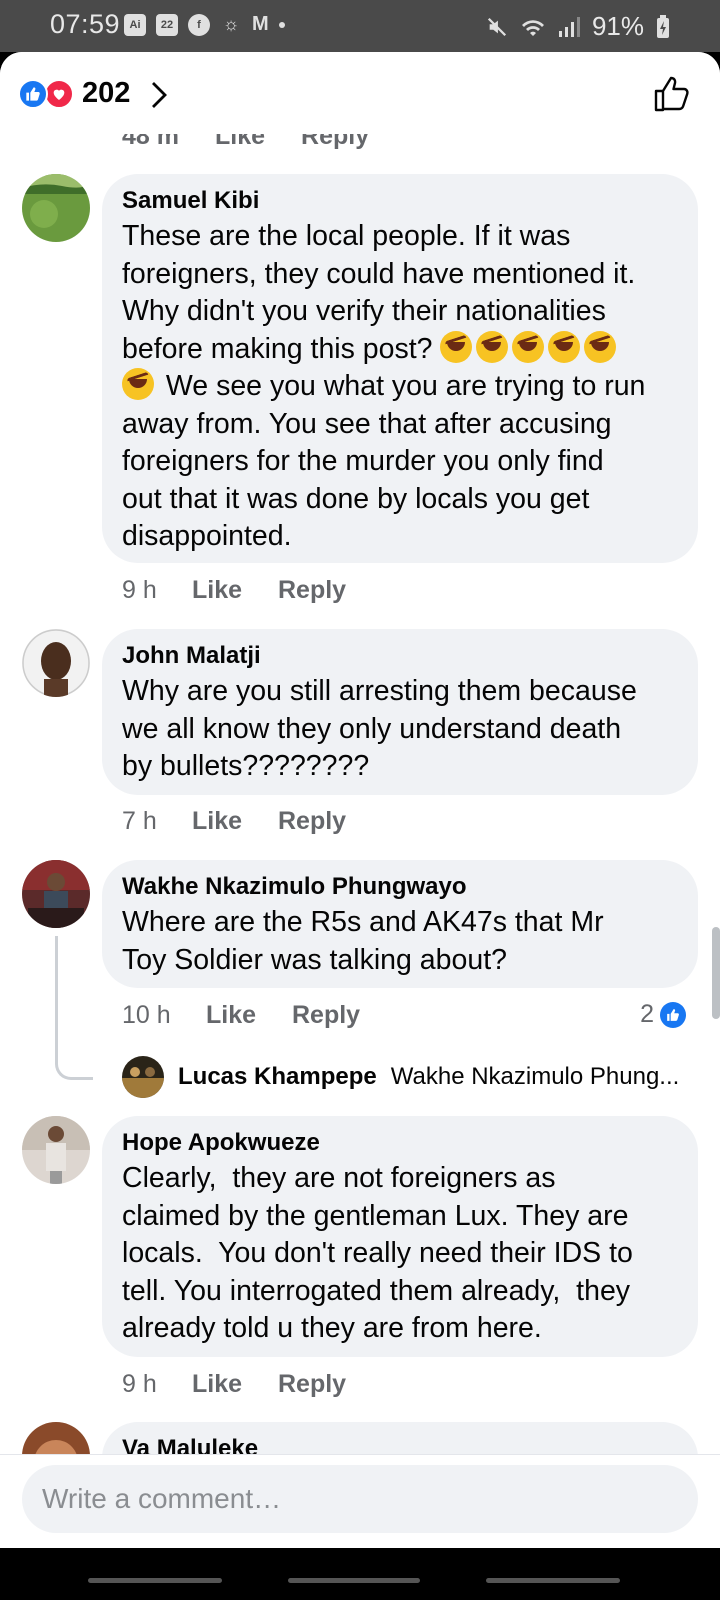 Image resolution: width=720 pixels, height=1600 pixels. What do you see at coordinates (400, 887) in the screenshot?
I see `comment-author: Wakhe Nkazimulo Phungwayo` at bounding box center [400, 887].